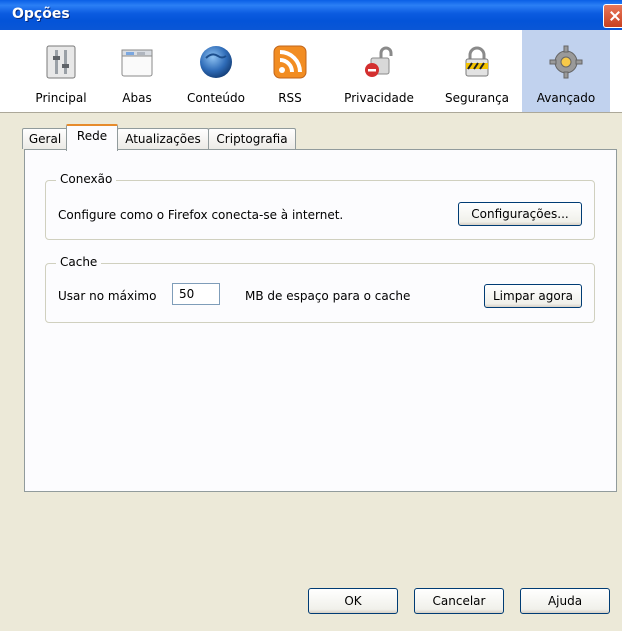 This screenshot has height=631, width=622. I want to click on tab-rede: Rede, so click(92, 137).